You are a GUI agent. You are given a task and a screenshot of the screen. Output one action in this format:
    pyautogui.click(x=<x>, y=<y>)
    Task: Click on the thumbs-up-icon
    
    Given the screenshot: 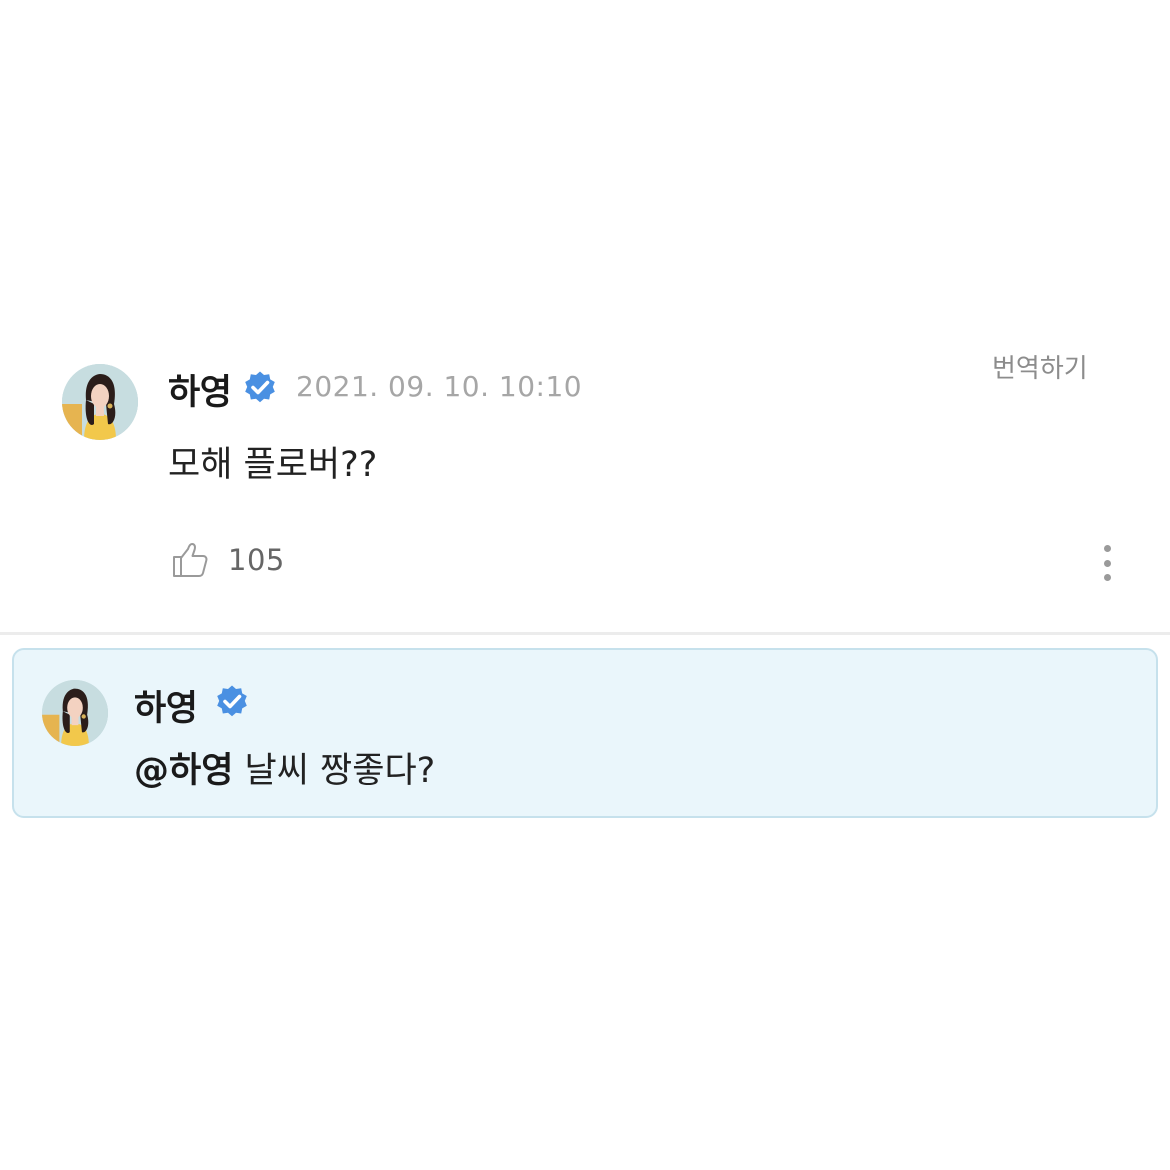 What is the action you would take?
    pyautogui.click(x=190, y=560)
    